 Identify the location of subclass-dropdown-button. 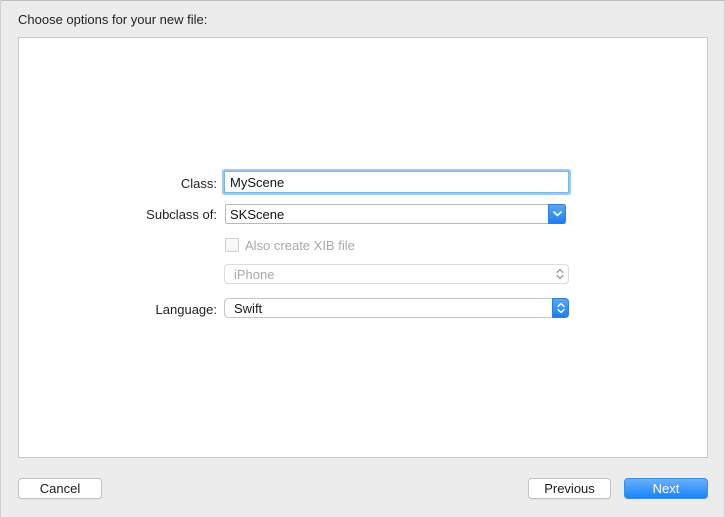
(557, 214).